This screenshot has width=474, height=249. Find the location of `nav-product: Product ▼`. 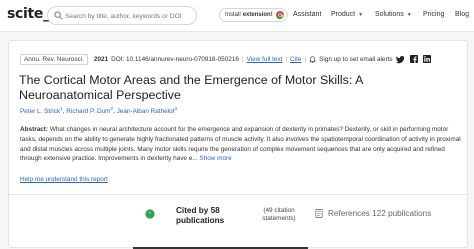

nav-product: Product ▼ is located at coordinates (347, 14).